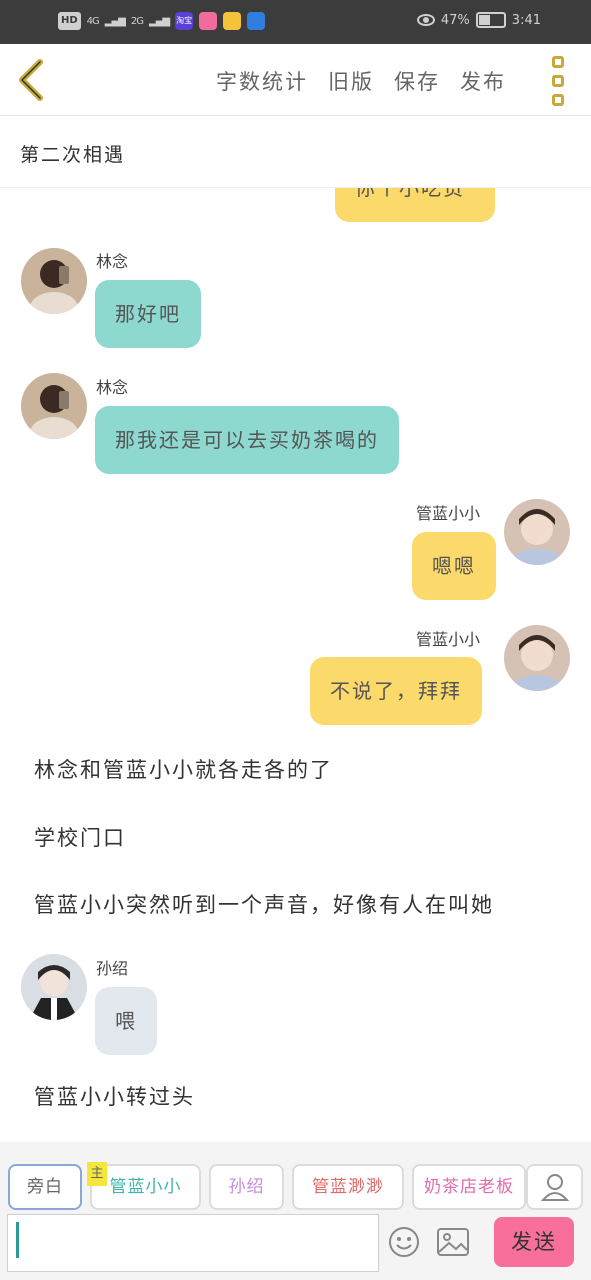 This screenshot has height=1280, width=591. I want to click on emoji-icon, so click(404, 1242).